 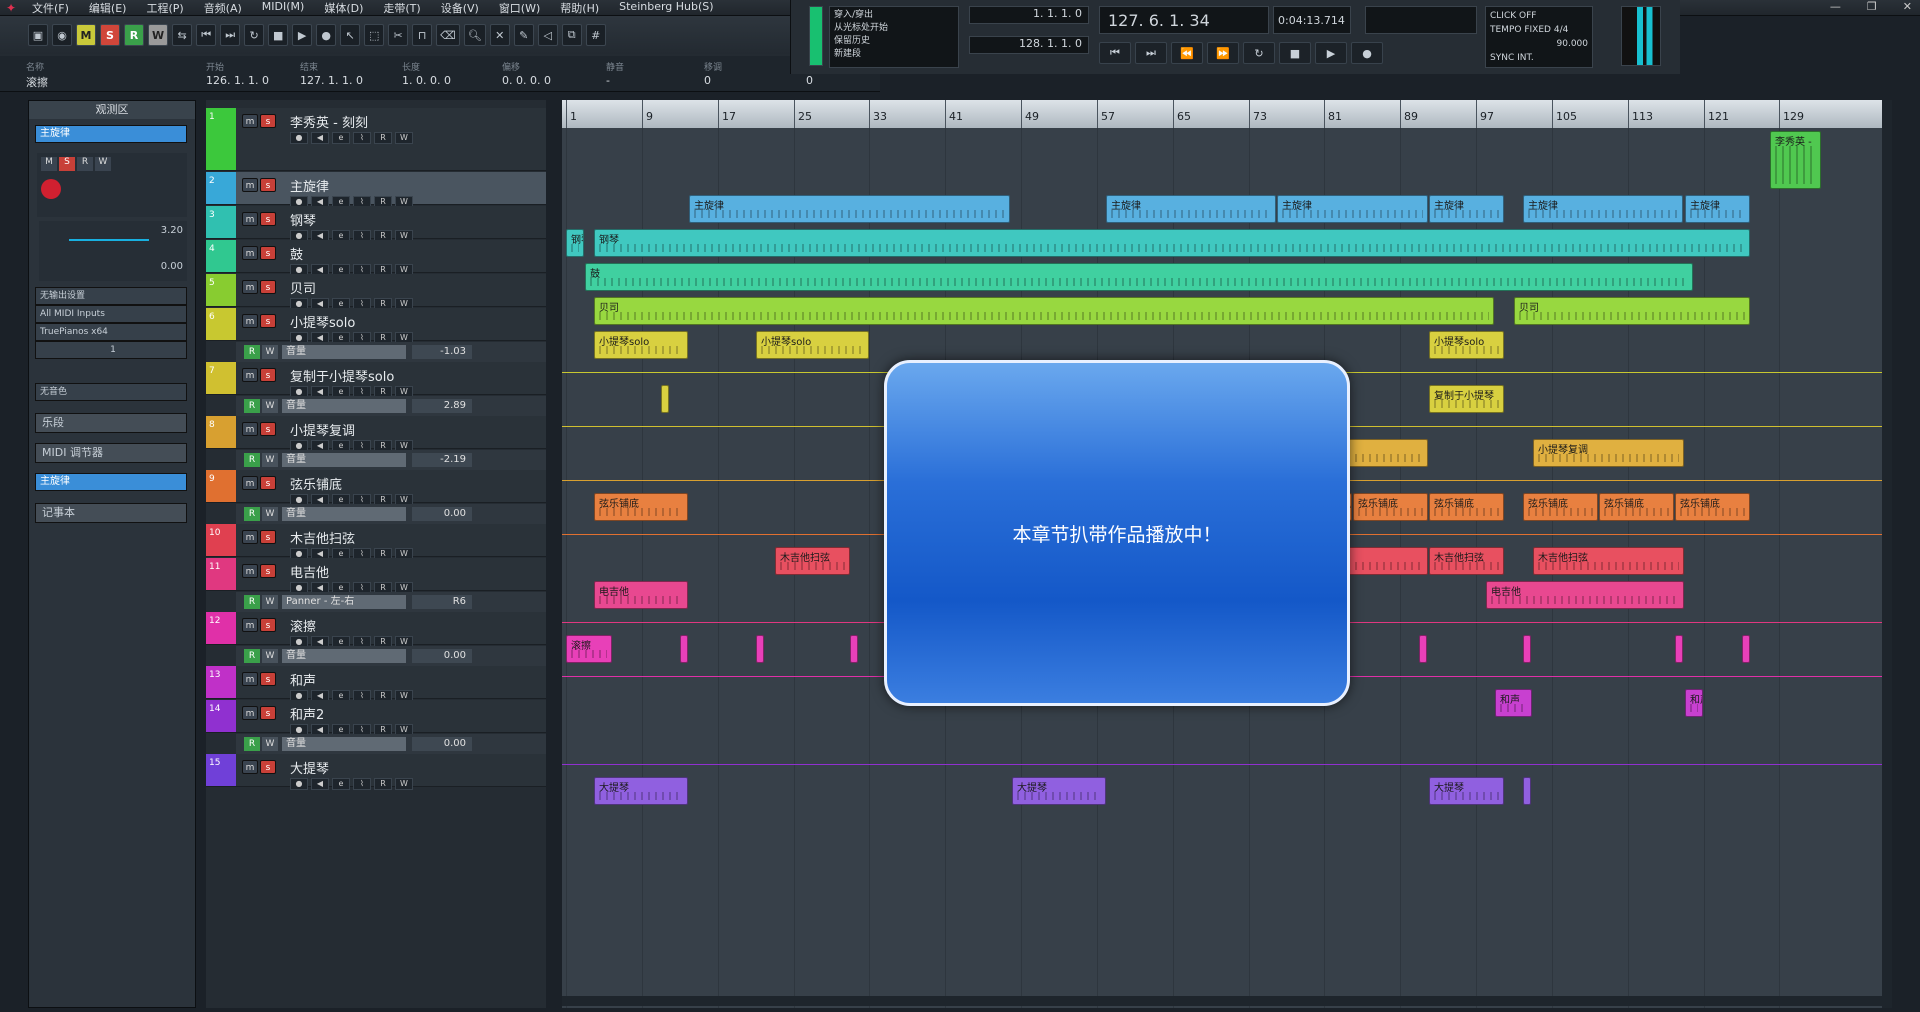 I want to click on right-locator: 128. 1. 1. 0, so click(x=1029, y=45).